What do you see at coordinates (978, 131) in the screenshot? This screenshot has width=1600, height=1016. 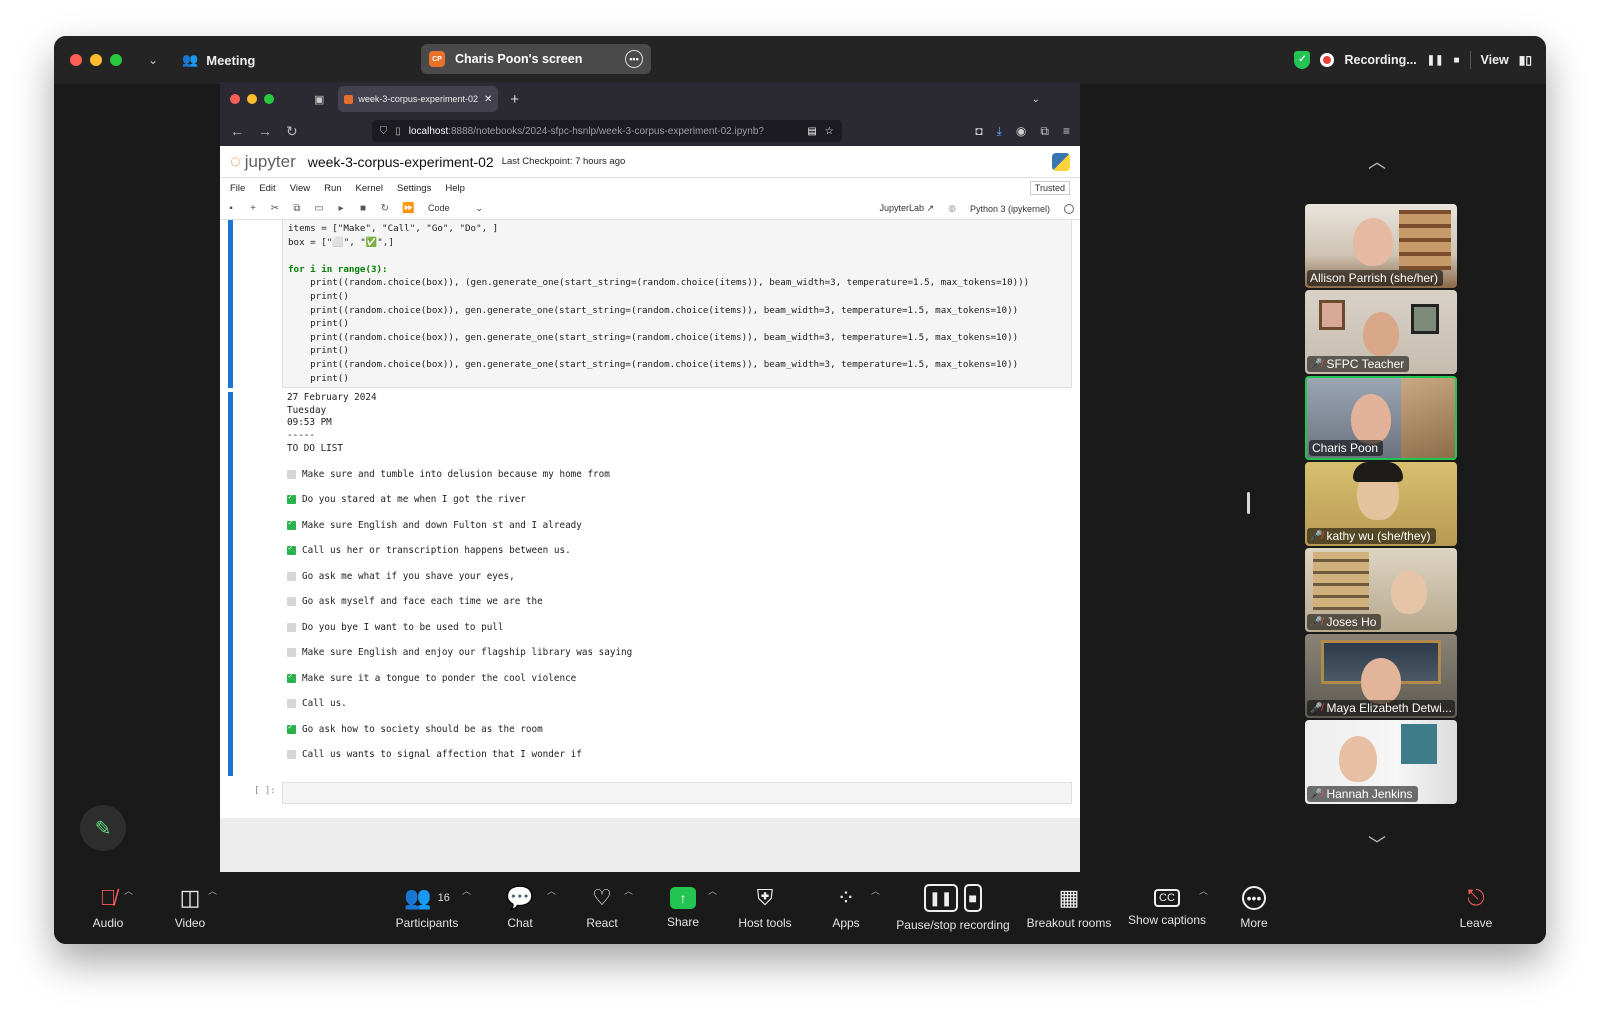 I see `pocket-icon: ◘` at bounding box center [978, 131].